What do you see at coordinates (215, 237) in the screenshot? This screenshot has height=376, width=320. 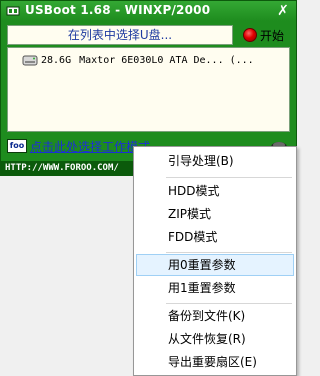 I see `menu-item-fdd-mode: FDD模式` at bounding box center [215, 237].